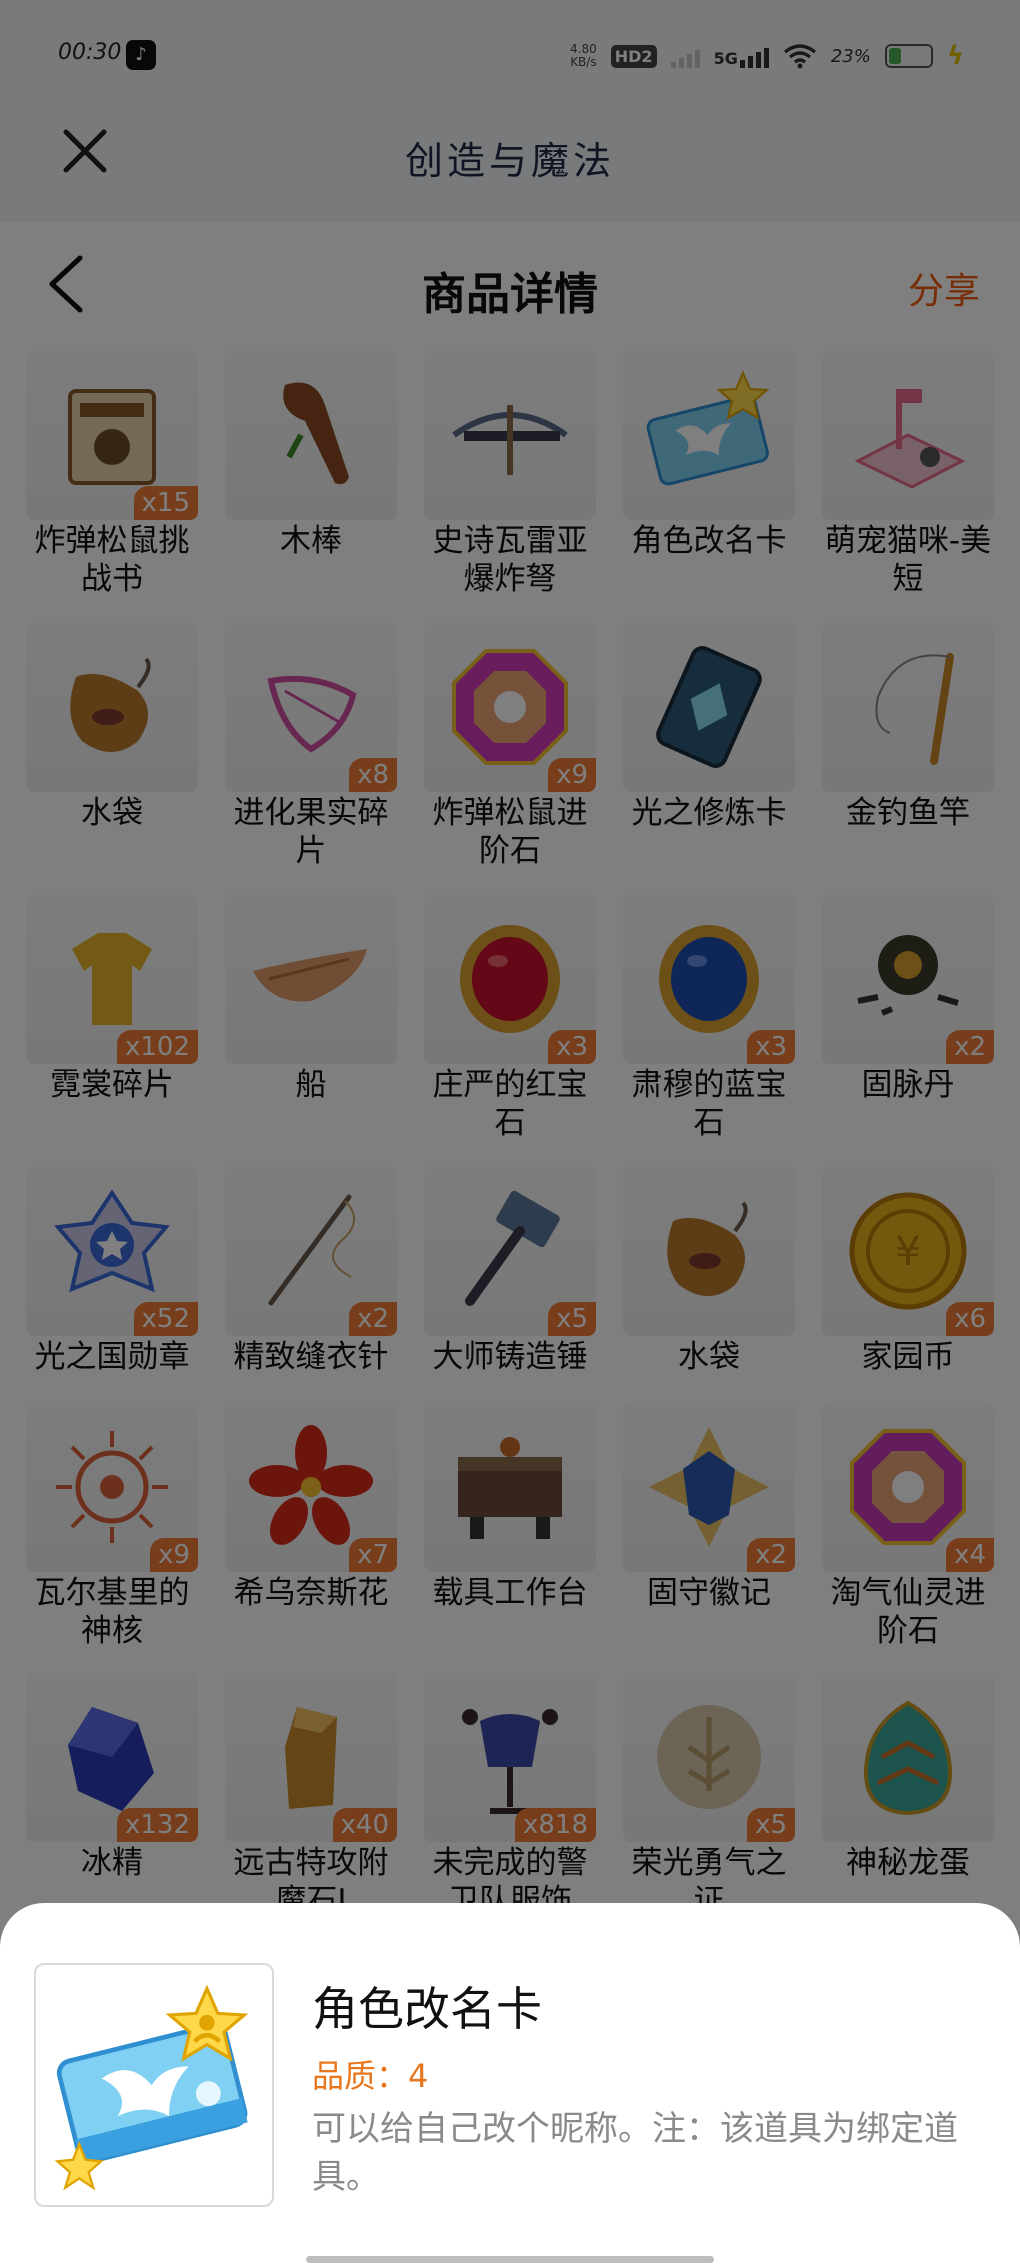 The image size is (1020, 2267). Describe the element at coordinates (427, 2009) in the screenshot. I see `item-detail-title: 角色改名卡` at that location.